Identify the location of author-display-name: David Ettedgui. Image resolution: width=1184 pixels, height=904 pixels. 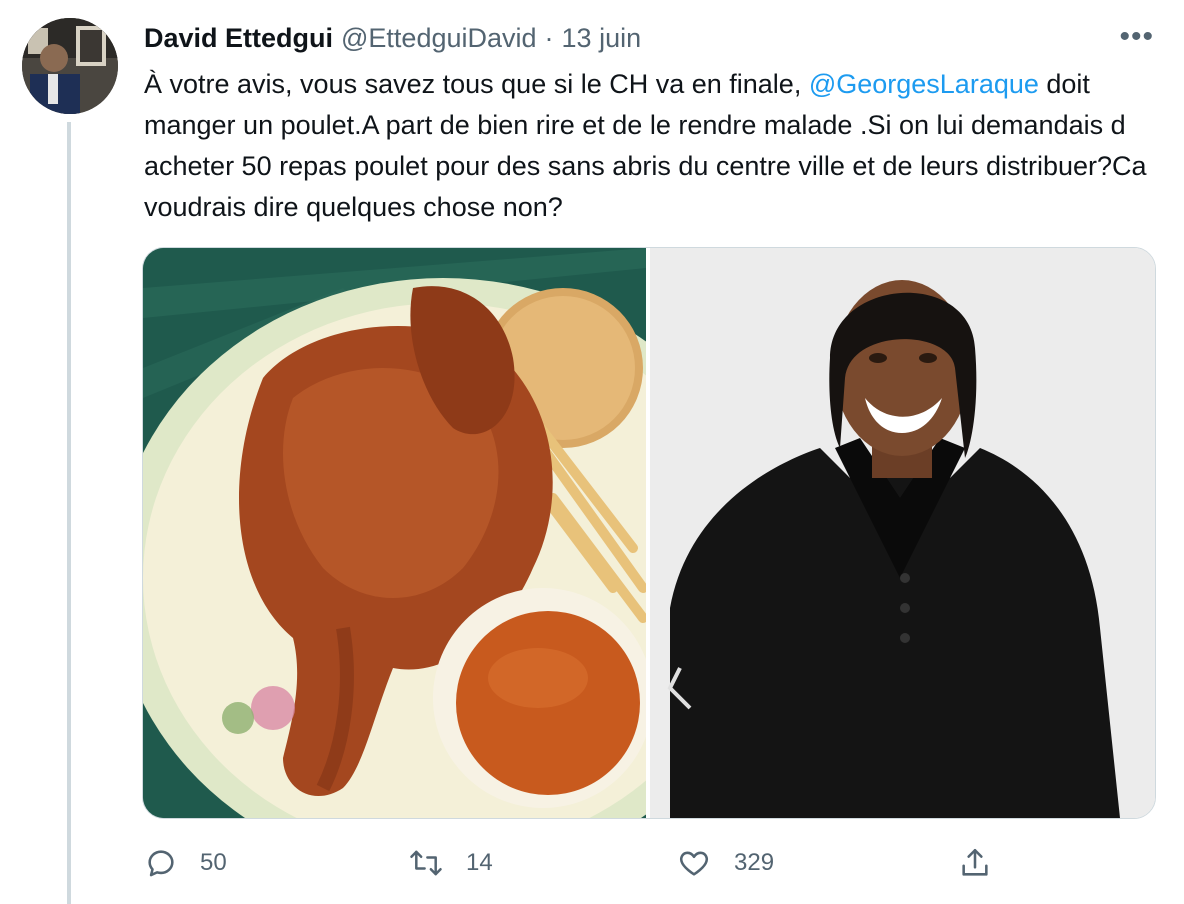
(238, 38).